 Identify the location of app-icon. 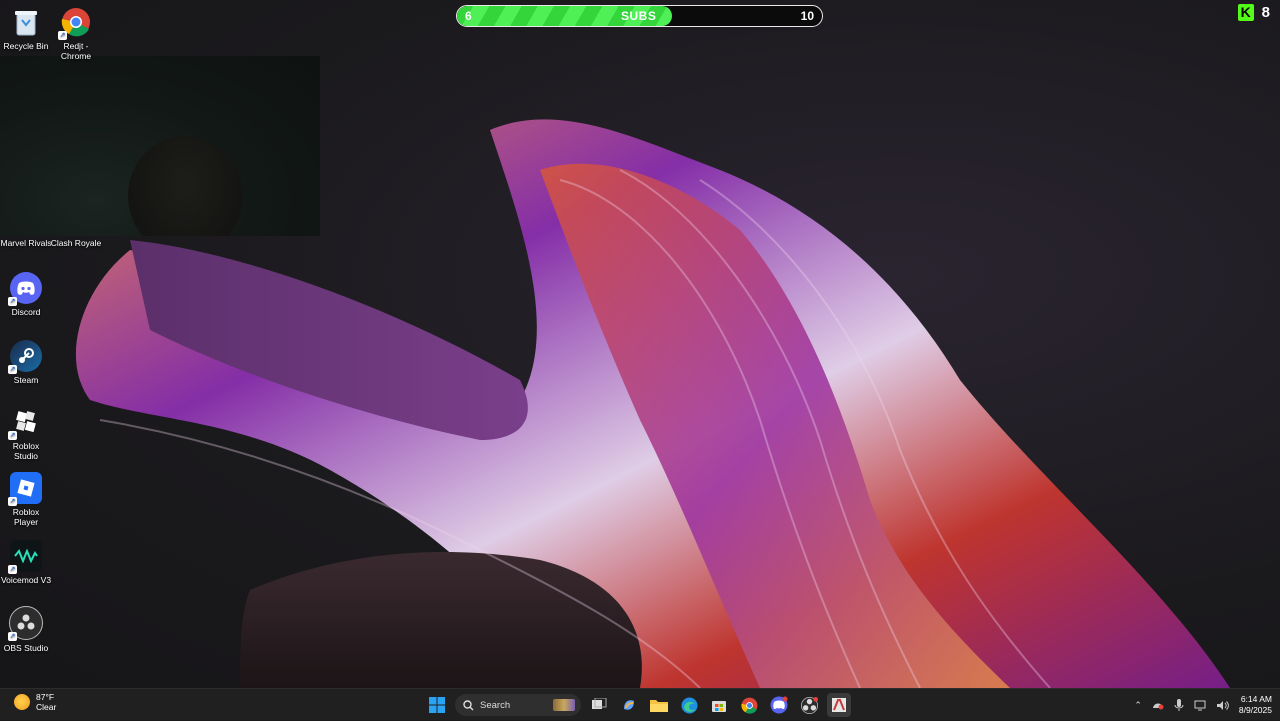
(839, 705).